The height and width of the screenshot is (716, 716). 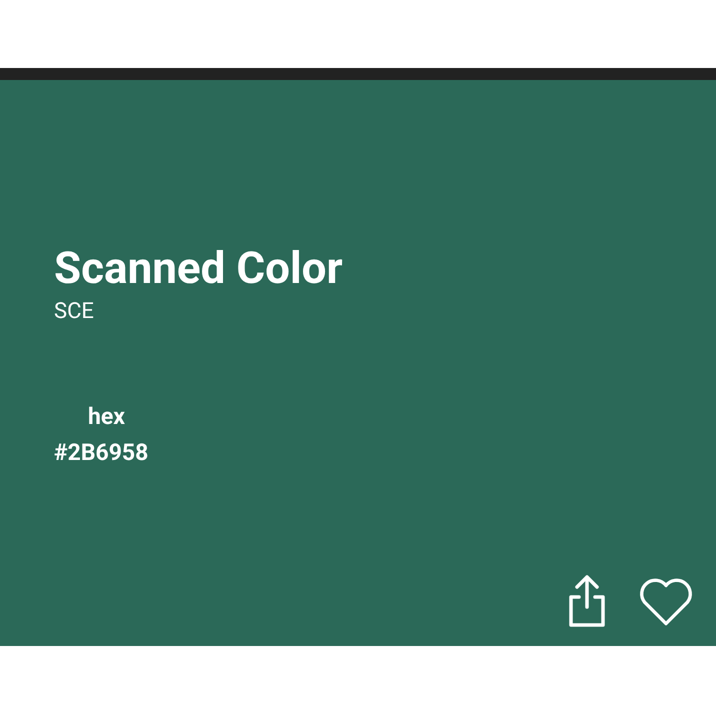 I want to click on hex-value: #2B6958, so click(x=101, y=453).